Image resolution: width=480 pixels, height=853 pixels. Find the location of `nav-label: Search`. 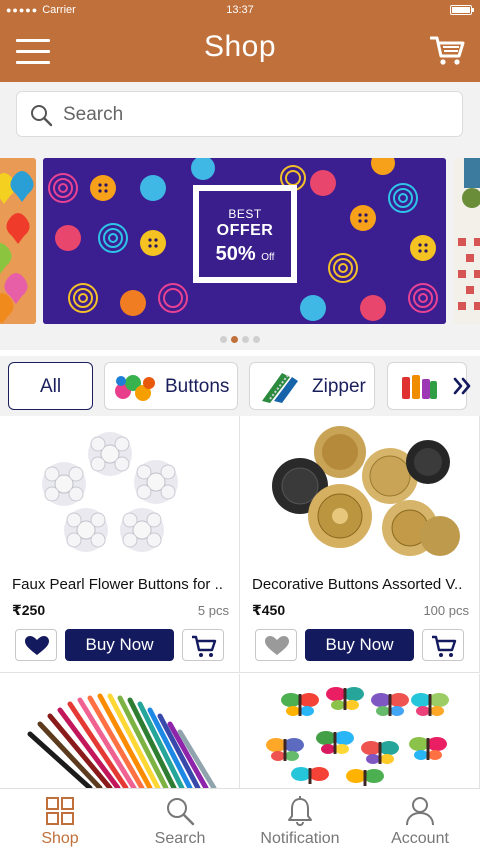

nav-label: Search is located at coordinates (180, 838).